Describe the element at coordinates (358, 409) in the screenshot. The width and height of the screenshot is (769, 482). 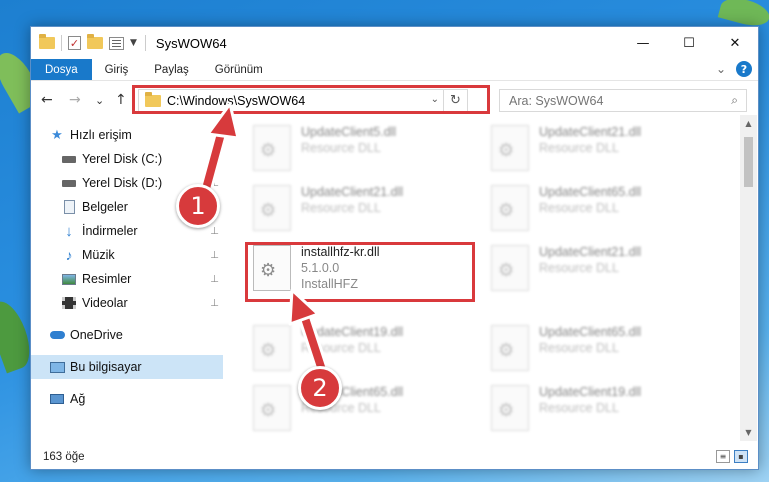
I see `file-item: UpdateClient65.dllResource DLL` at that location.